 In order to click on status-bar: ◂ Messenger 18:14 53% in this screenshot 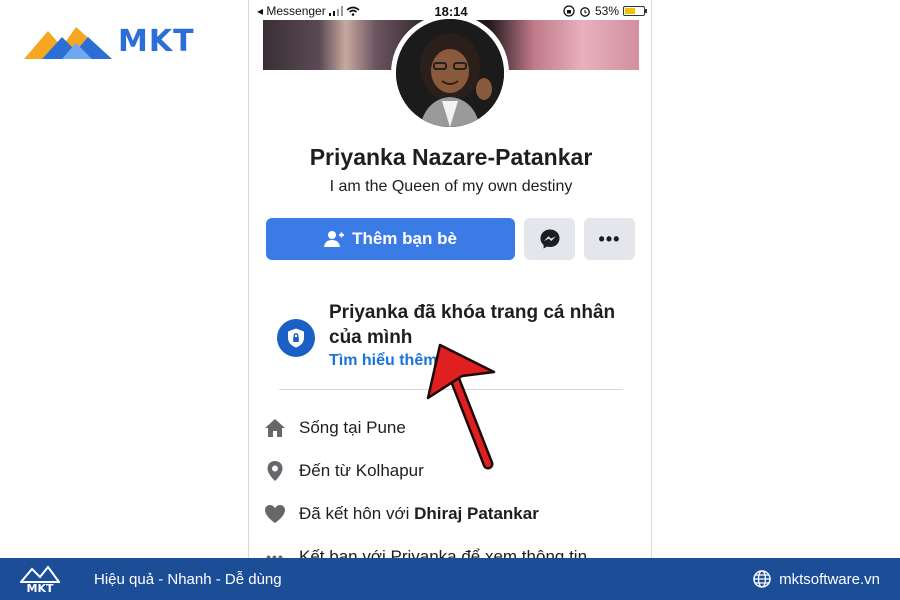, I will do `click(450, 11)`.